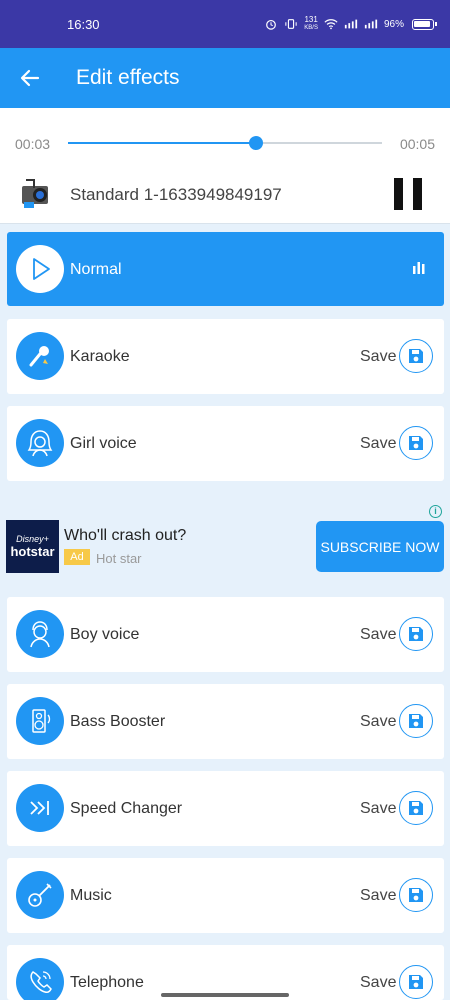 Image resolution: width=450 pixels, height=1000 pixels. I want to click on telephone-icon, so click(40, 979).